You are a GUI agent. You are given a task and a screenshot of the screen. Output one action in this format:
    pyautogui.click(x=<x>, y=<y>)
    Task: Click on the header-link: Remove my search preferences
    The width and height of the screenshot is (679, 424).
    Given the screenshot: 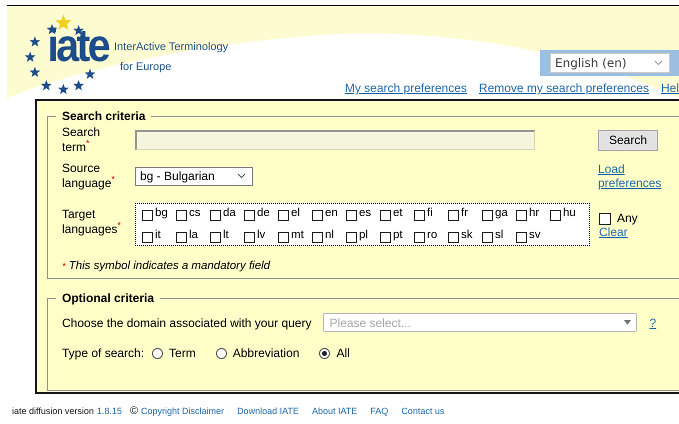 What is the action you would take?
    pyautogui.click(x=563, y=89)
    